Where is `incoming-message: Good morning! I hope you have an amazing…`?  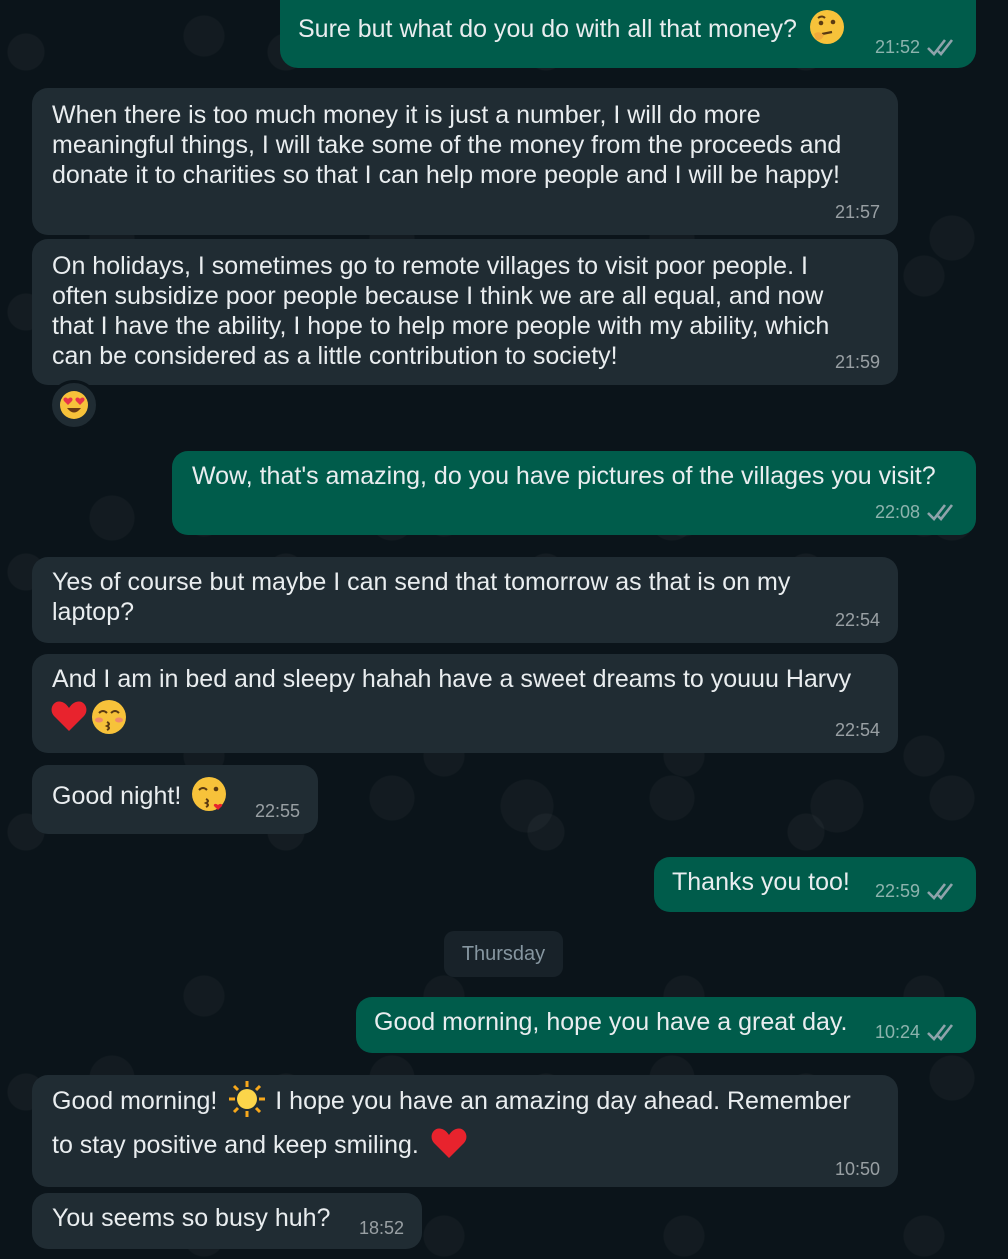 incoming-message: Good morning! I hope you have an amazing… is located at coordinates (465, 1131).